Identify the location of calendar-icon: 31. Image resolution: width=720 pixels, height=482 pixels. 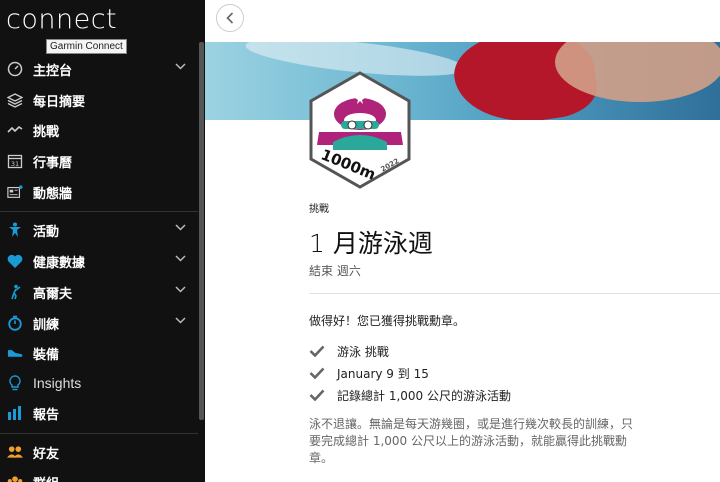
(15, 161).